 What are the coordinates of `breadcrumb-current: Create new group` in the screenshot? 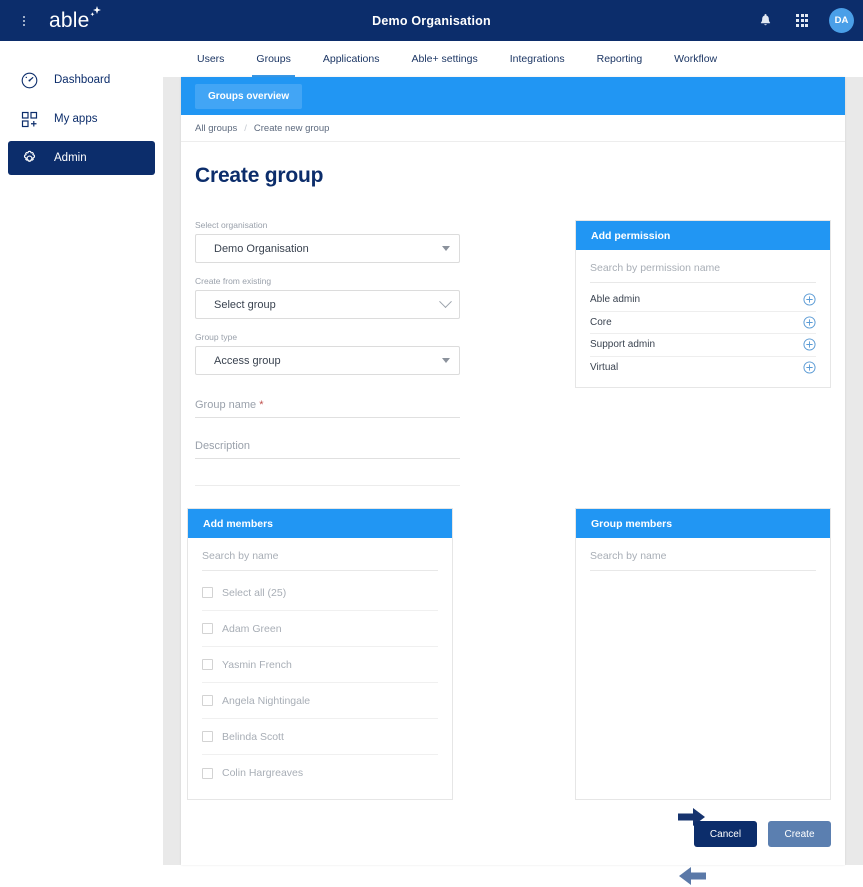 It's located at (291, 128).